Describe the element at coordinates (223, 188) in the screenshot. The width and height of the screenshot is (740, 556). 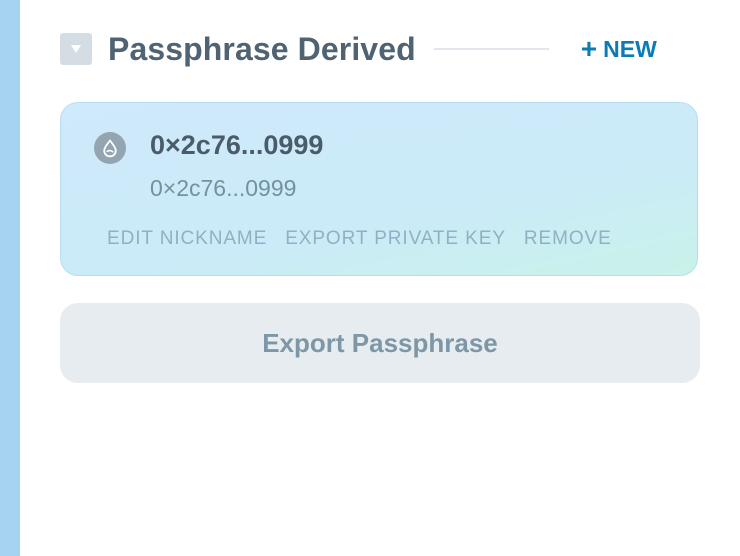
I see `account-address: 0×2c76...0999` at that location.